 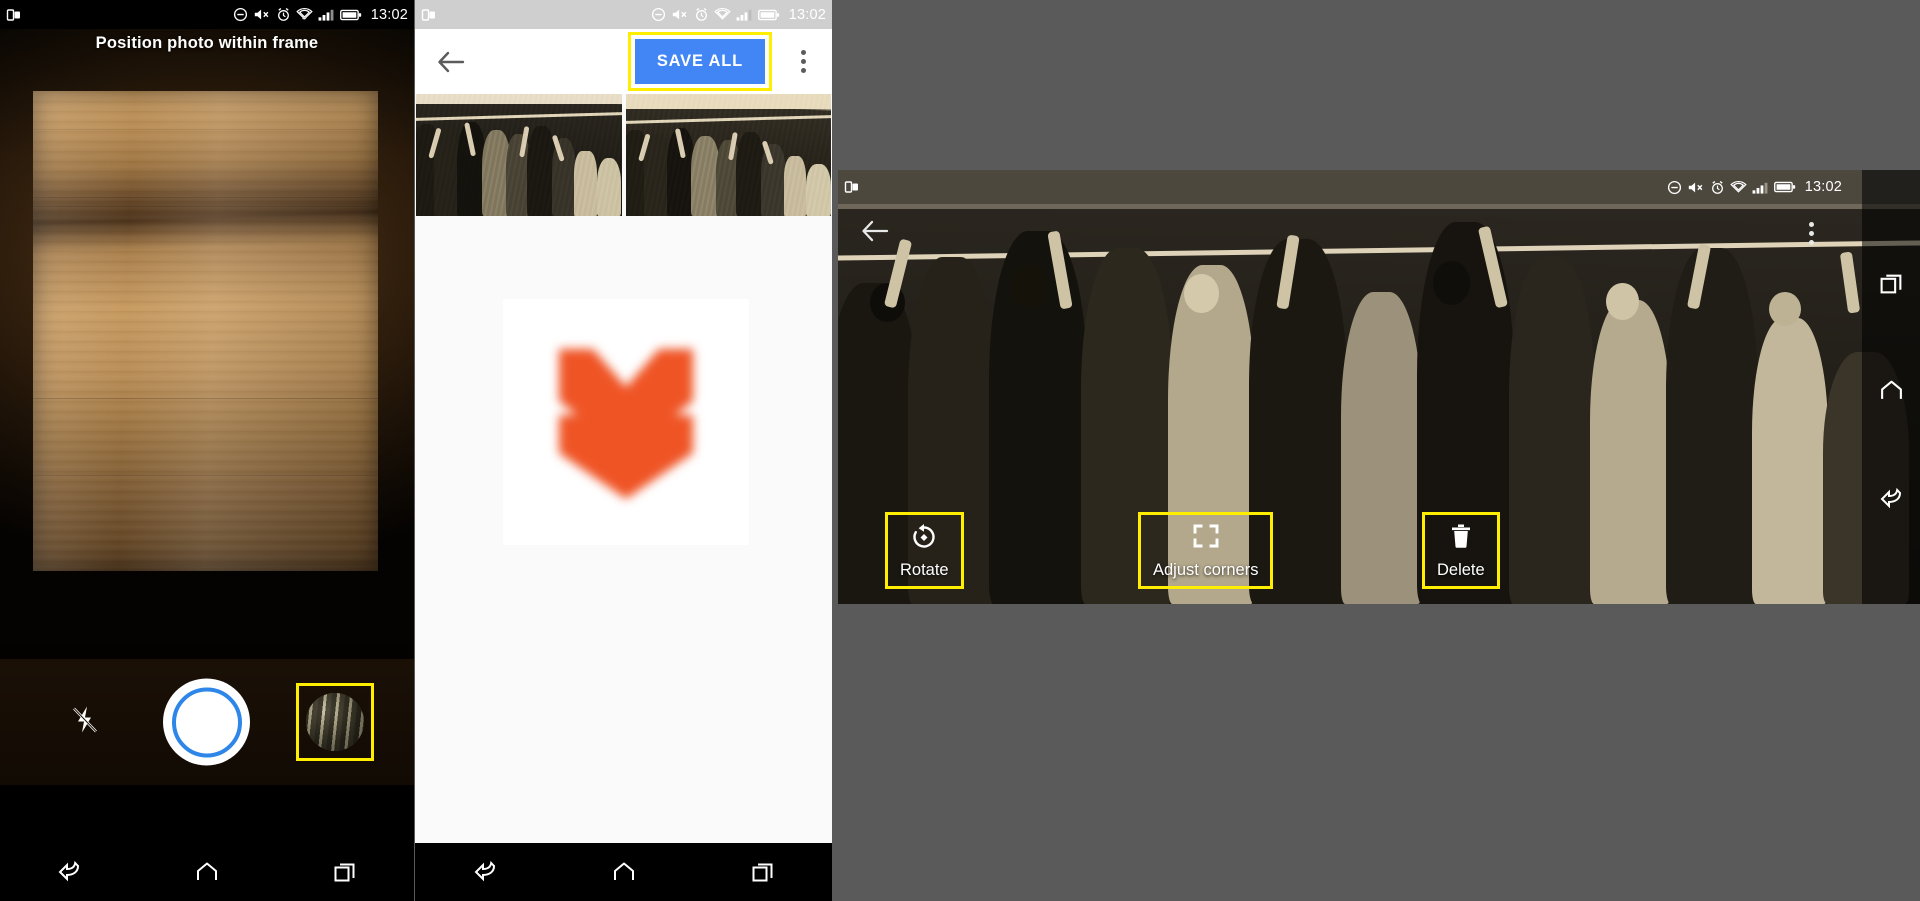 What do you see at coordinates (1461, 538) in the screenshot?
I see `trash-icon` at bounding box center [1461, 538].